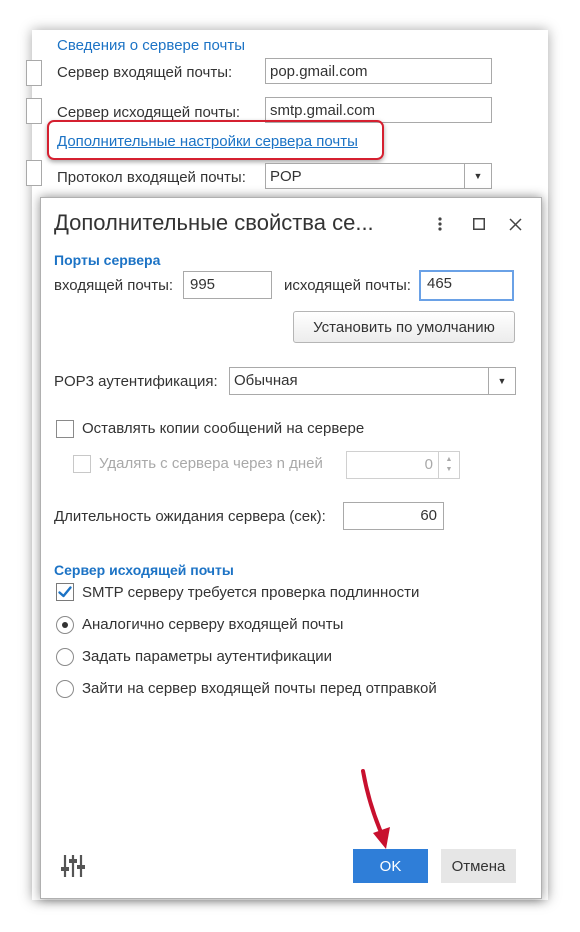  Describe the element at coordinates (266, 380) in the screenshot. I see `pop3-auth-value: Обычная` at that location.